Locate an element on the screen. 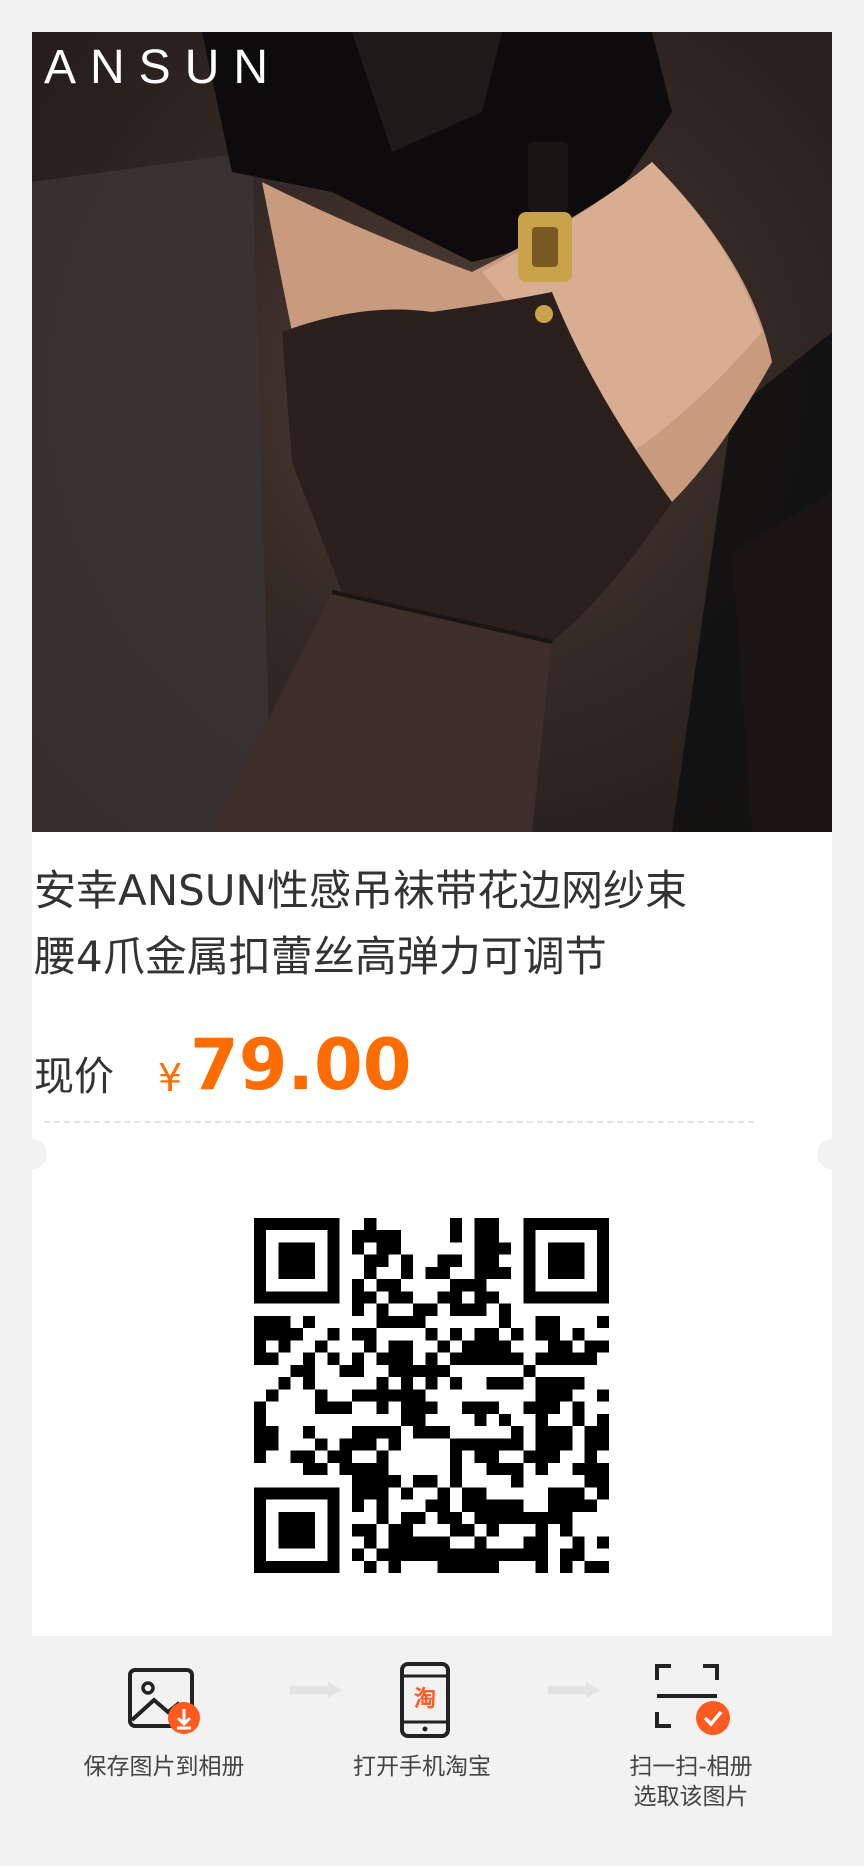 The width and height of the screenshot is (864, 1866). product-title-line-2: 腰4爪金属扣蕾丝高弹力可调节 is located at coordinates (320, 956).